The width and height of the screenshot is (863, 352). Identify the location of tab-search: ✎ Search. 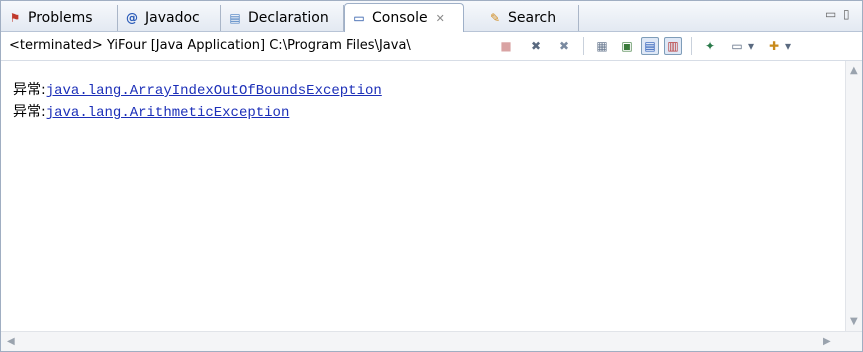
(530, 18).